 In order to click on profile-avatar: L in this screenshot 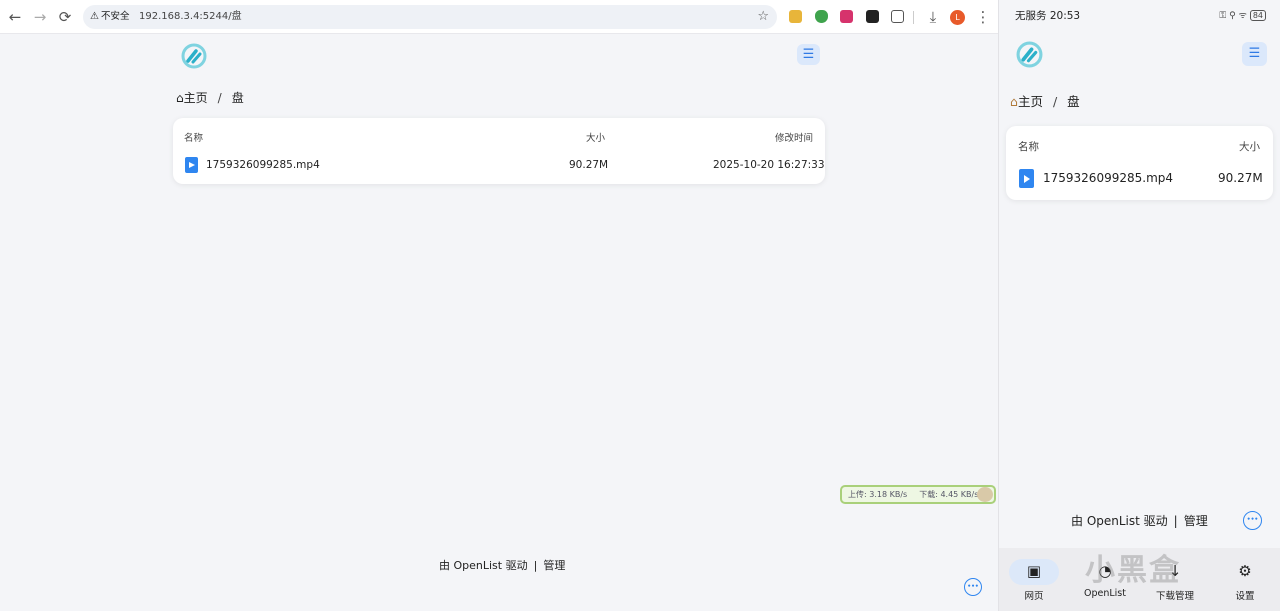, I will do `click(957, 17)`.